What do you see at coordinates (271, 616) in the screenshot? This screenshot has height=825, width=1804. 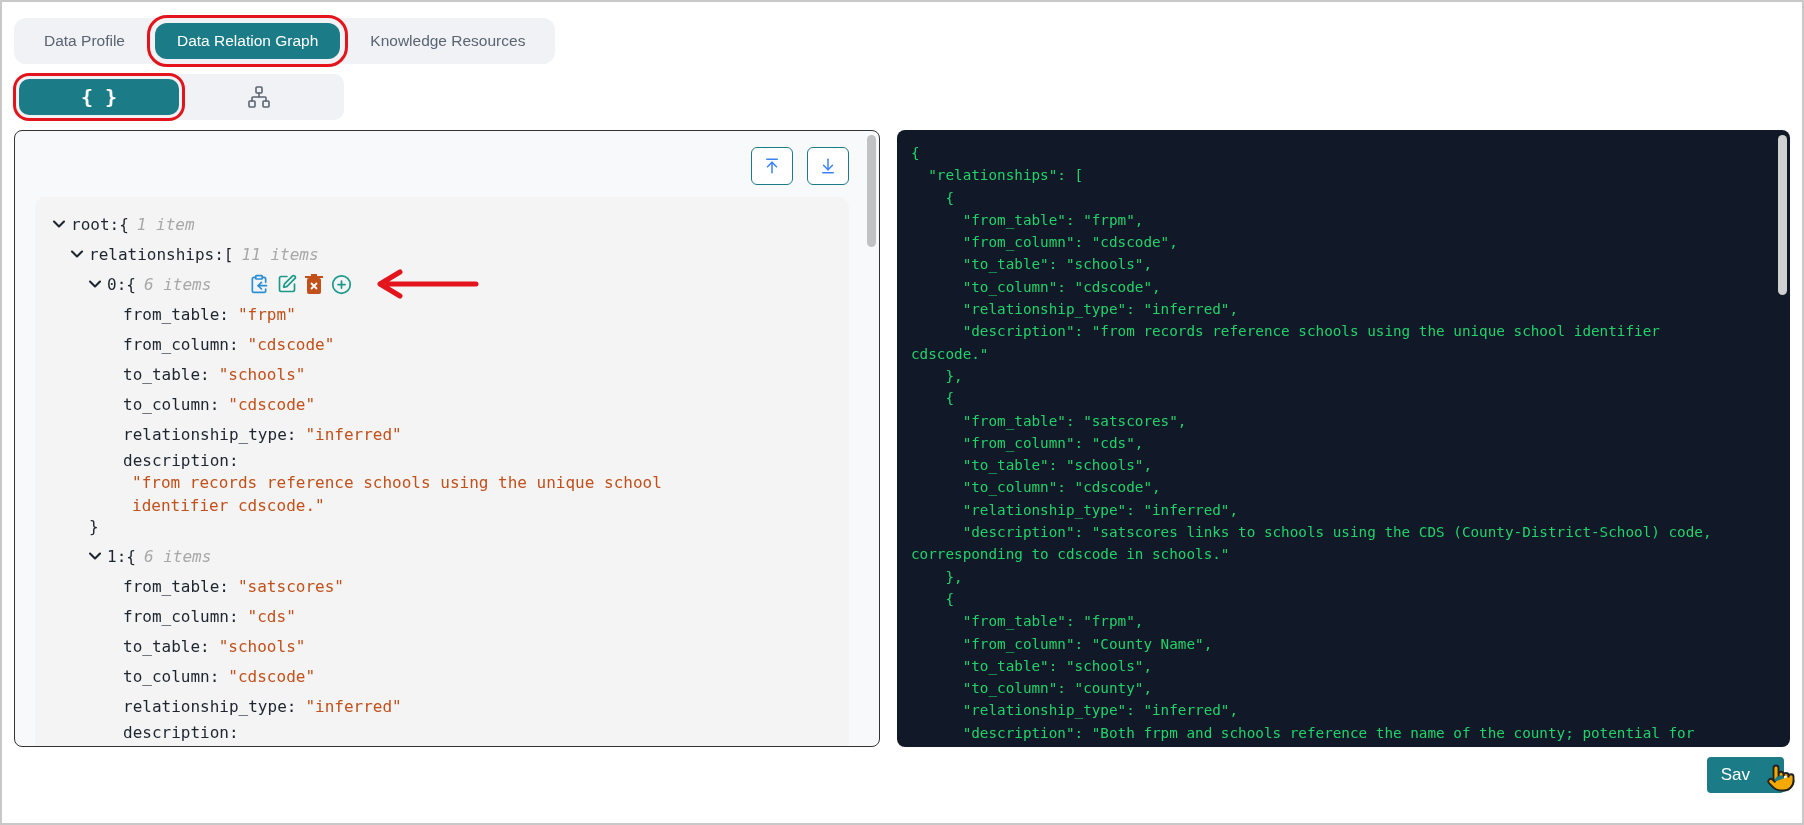 I see `field-value: "cds"` at bounding box center [271, 616].